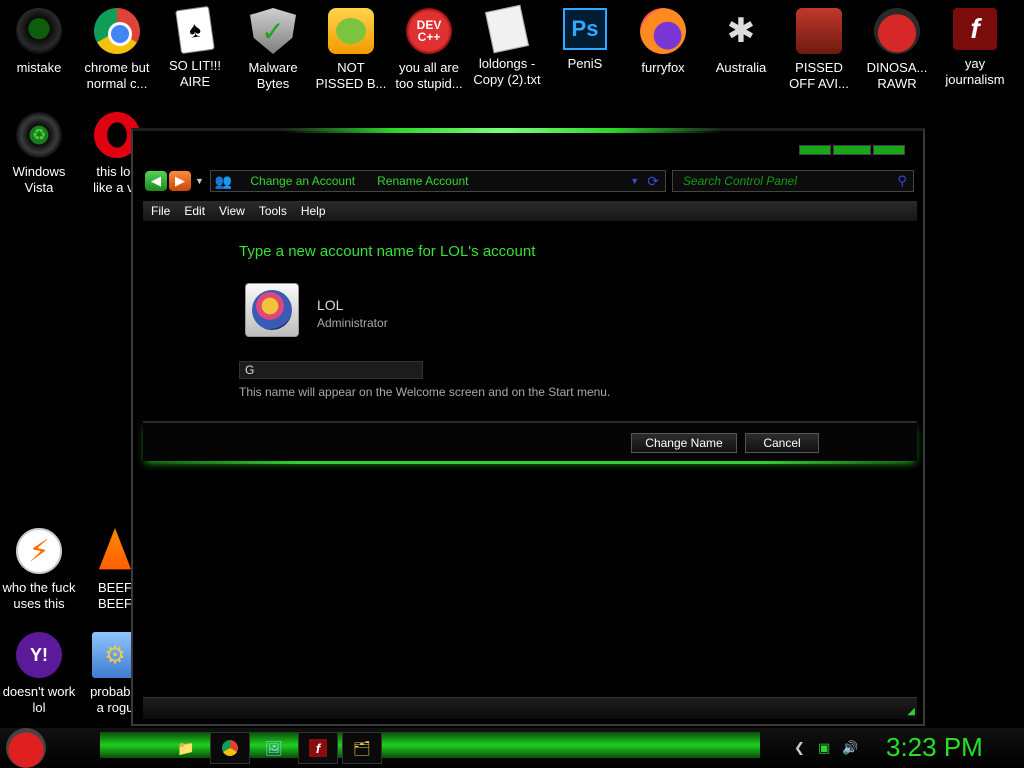  I want to click on account-picture-icon, so click(272, 310).